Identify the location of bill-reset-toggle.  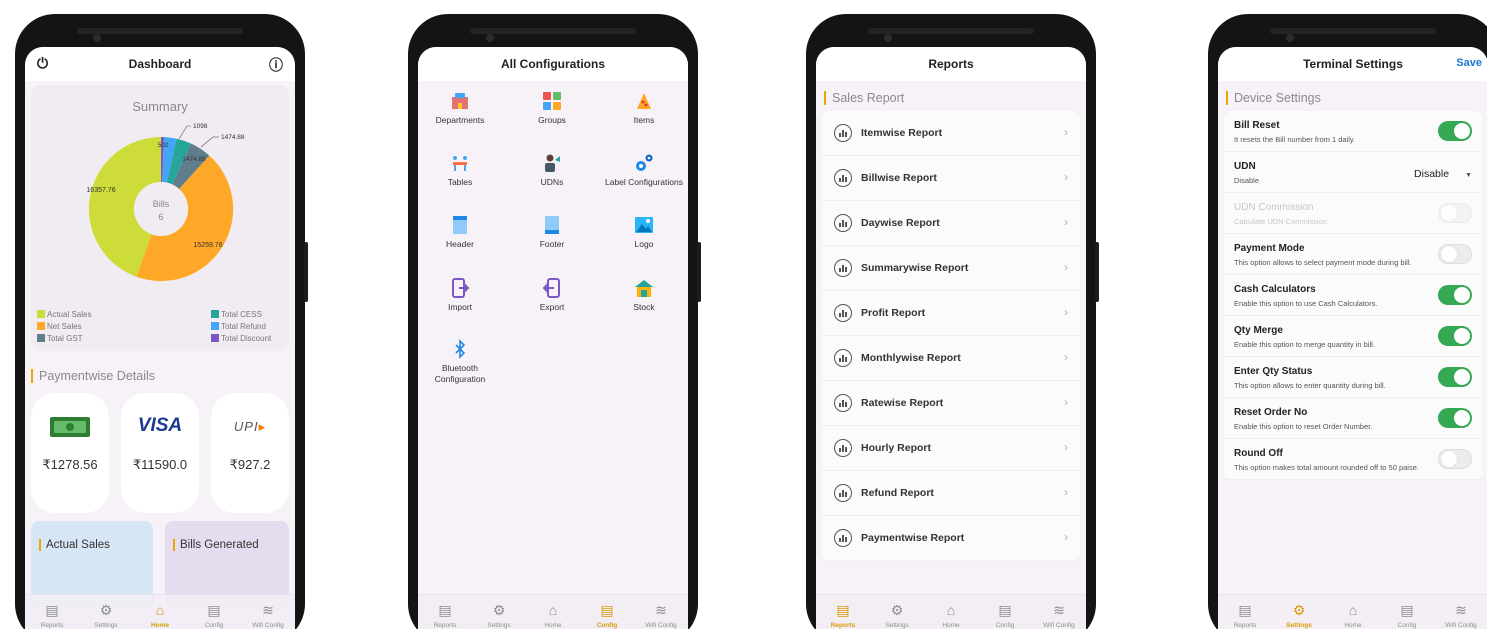
(1455, 131).